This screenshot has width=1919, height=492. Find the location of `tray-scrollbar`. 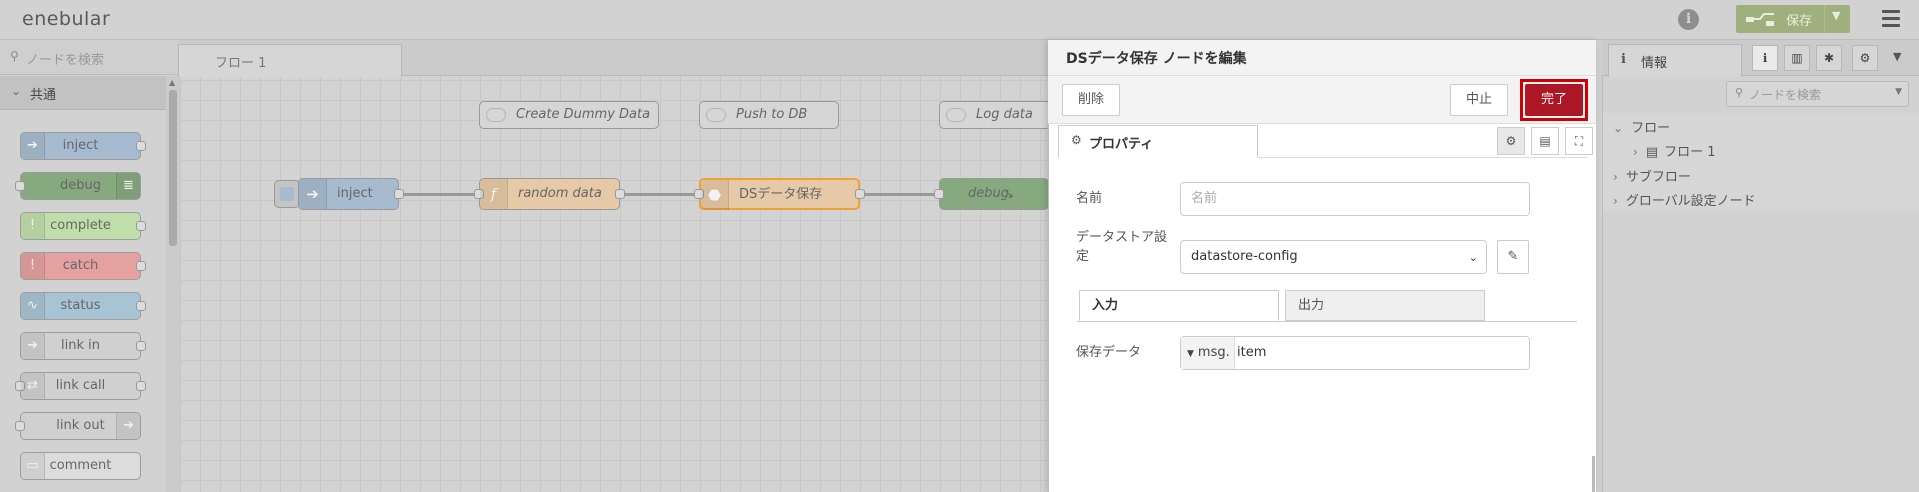

tray-scrollbar is located at coordinates (1593, 474).